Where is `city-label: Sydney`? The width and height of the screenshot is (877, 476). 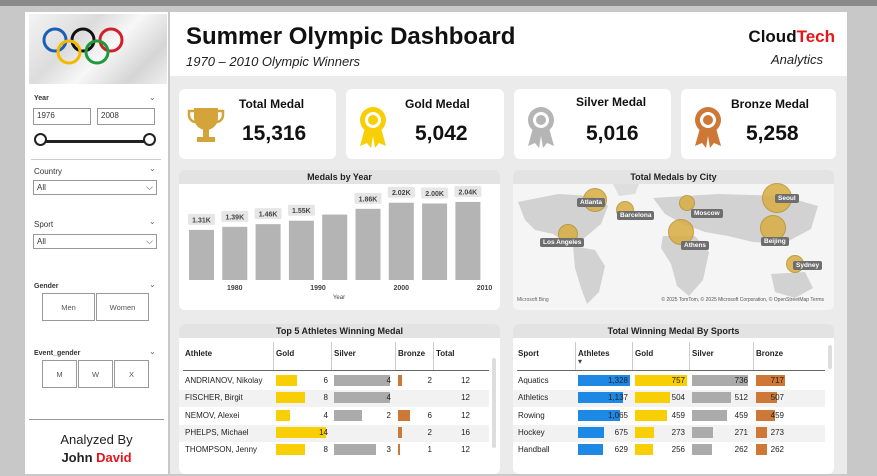 city-label: Sydney is located at coordinates (808, 265).